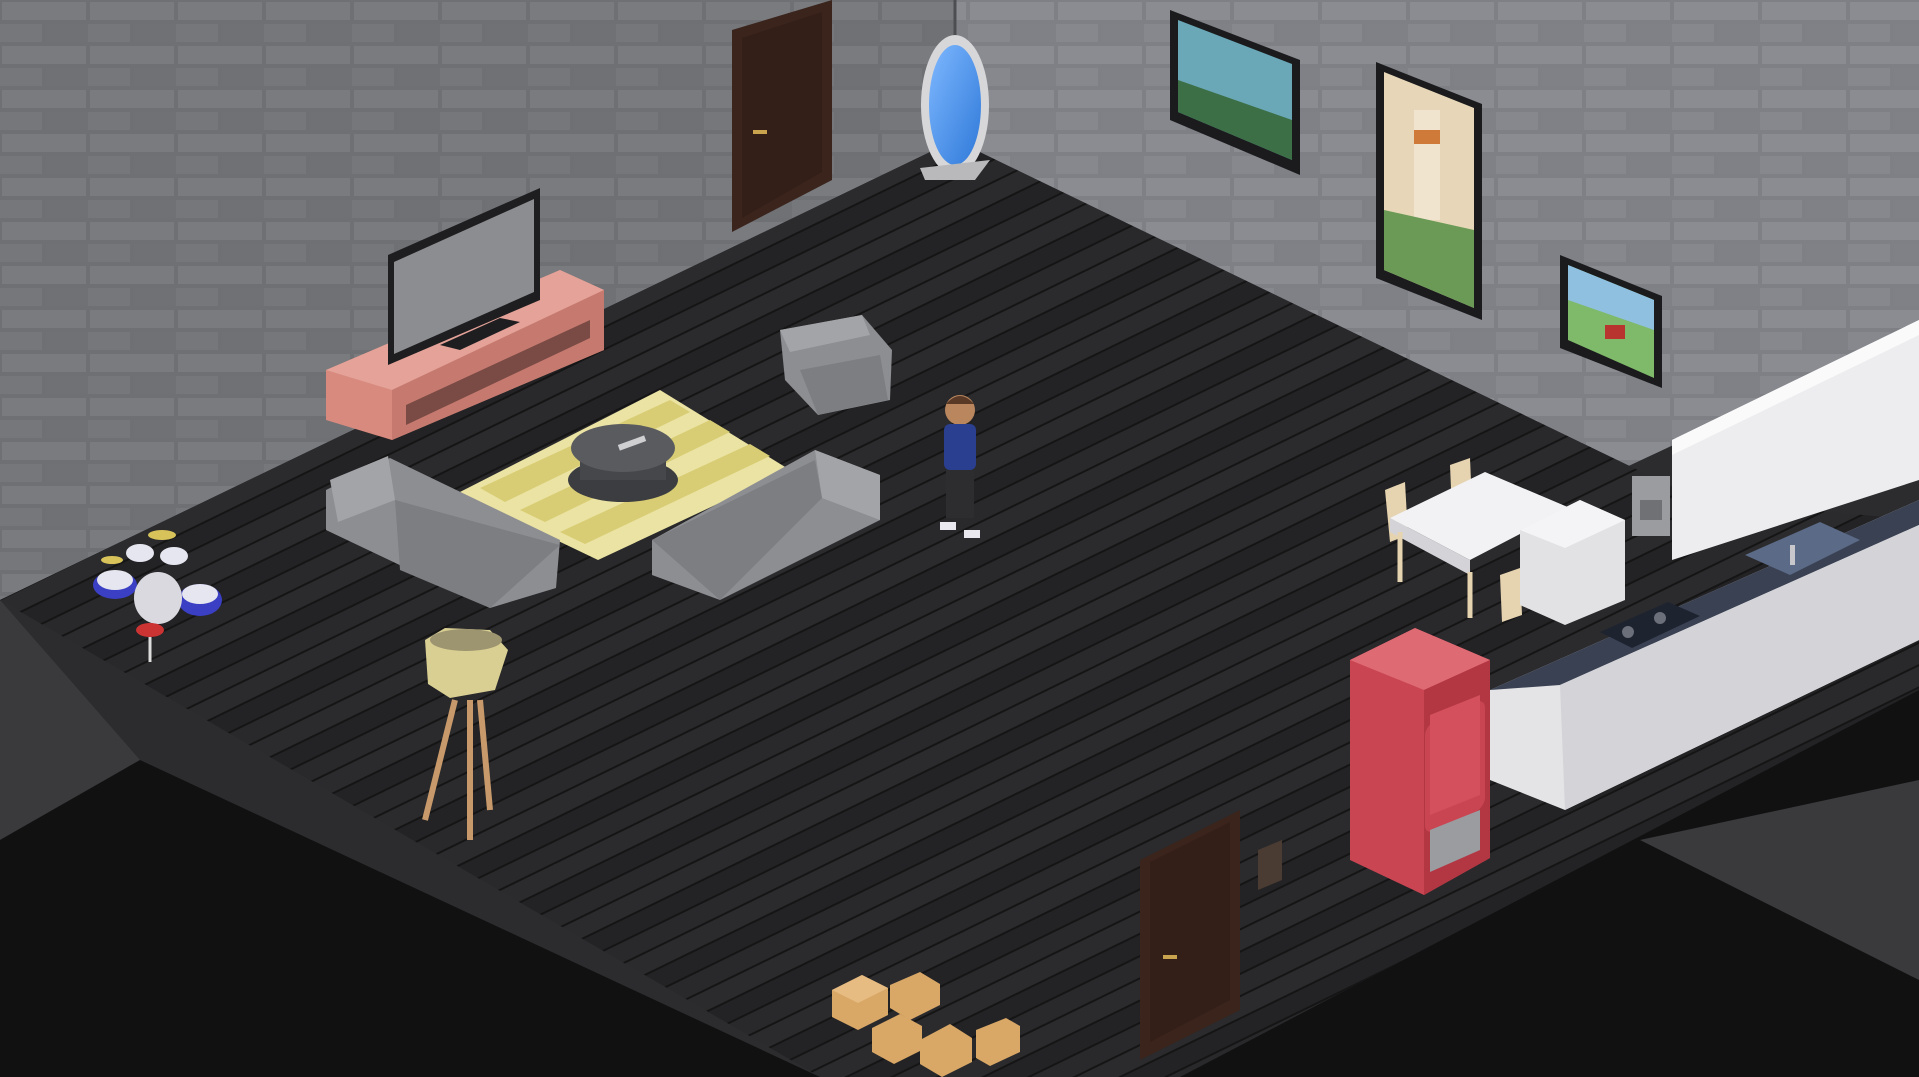 Image resolution: width=1919 pixels, height=1077 pixels. I want to click on coffee-maker, so click(1651, 506).